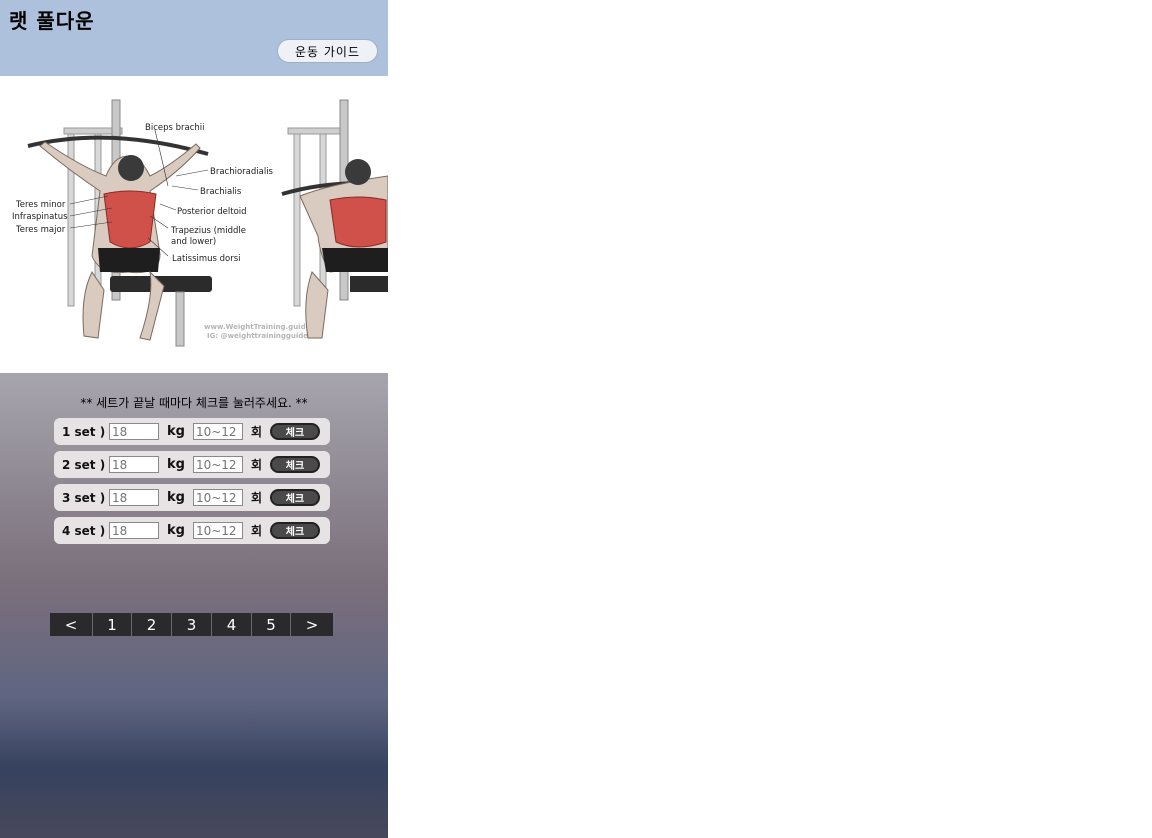  What do you see at coordinates (84, 530) in the screenshot?
I see `set-label: 4 set )` at bounding box center [84, 530].